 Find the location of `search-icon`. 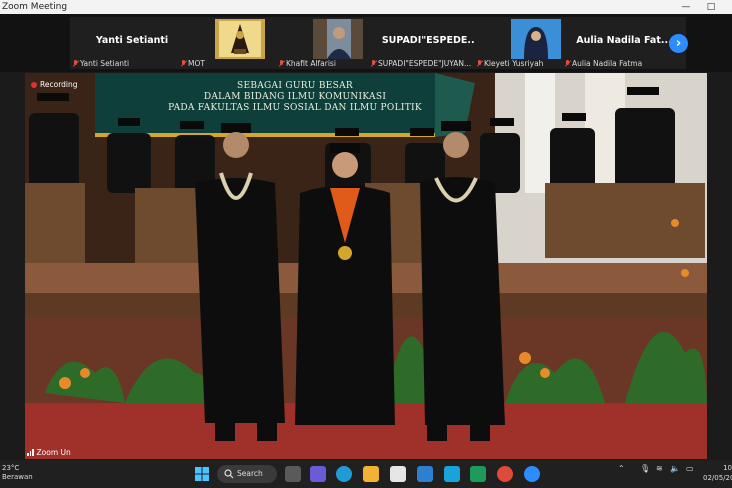

search-icon is located at coordinates (229, 474).